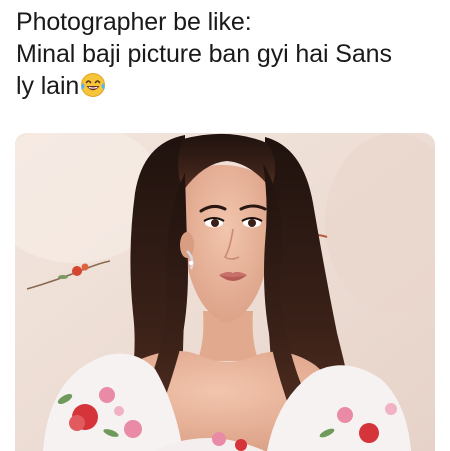  What do you see at coordinates (231, 86) in the screenshot?
I see `caption-line-3: ly lain` at bounding box center [231, 86].